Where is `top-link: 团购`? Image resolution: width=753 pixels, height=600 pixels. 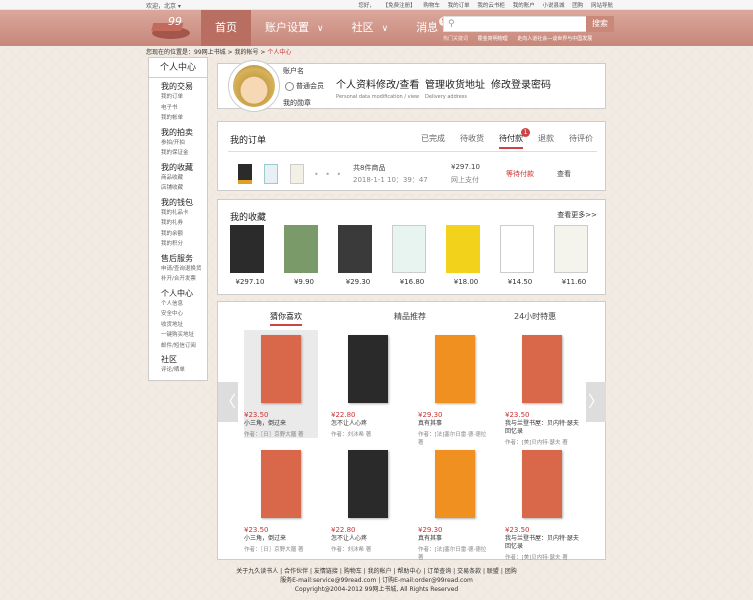
top-link: 团购 is located at coordinates (577, 6).